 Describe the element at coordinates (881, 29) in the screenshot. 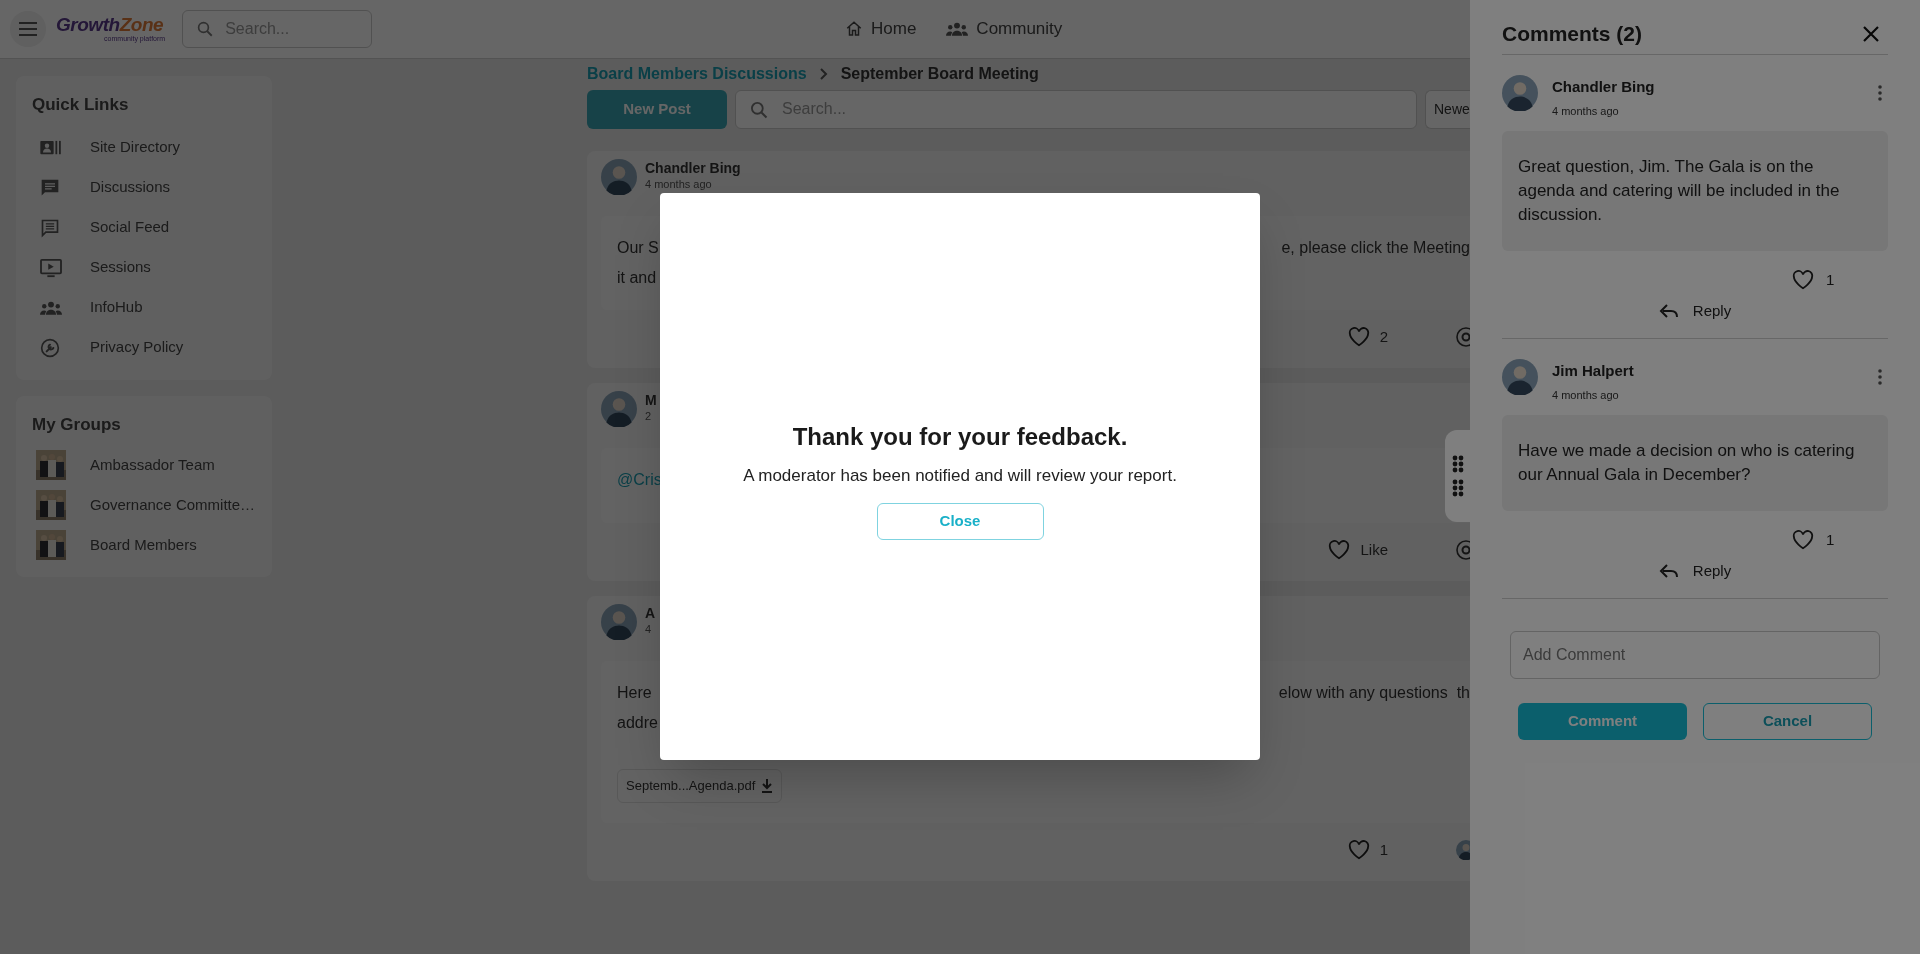

I see `nav-link: Home` at that location.